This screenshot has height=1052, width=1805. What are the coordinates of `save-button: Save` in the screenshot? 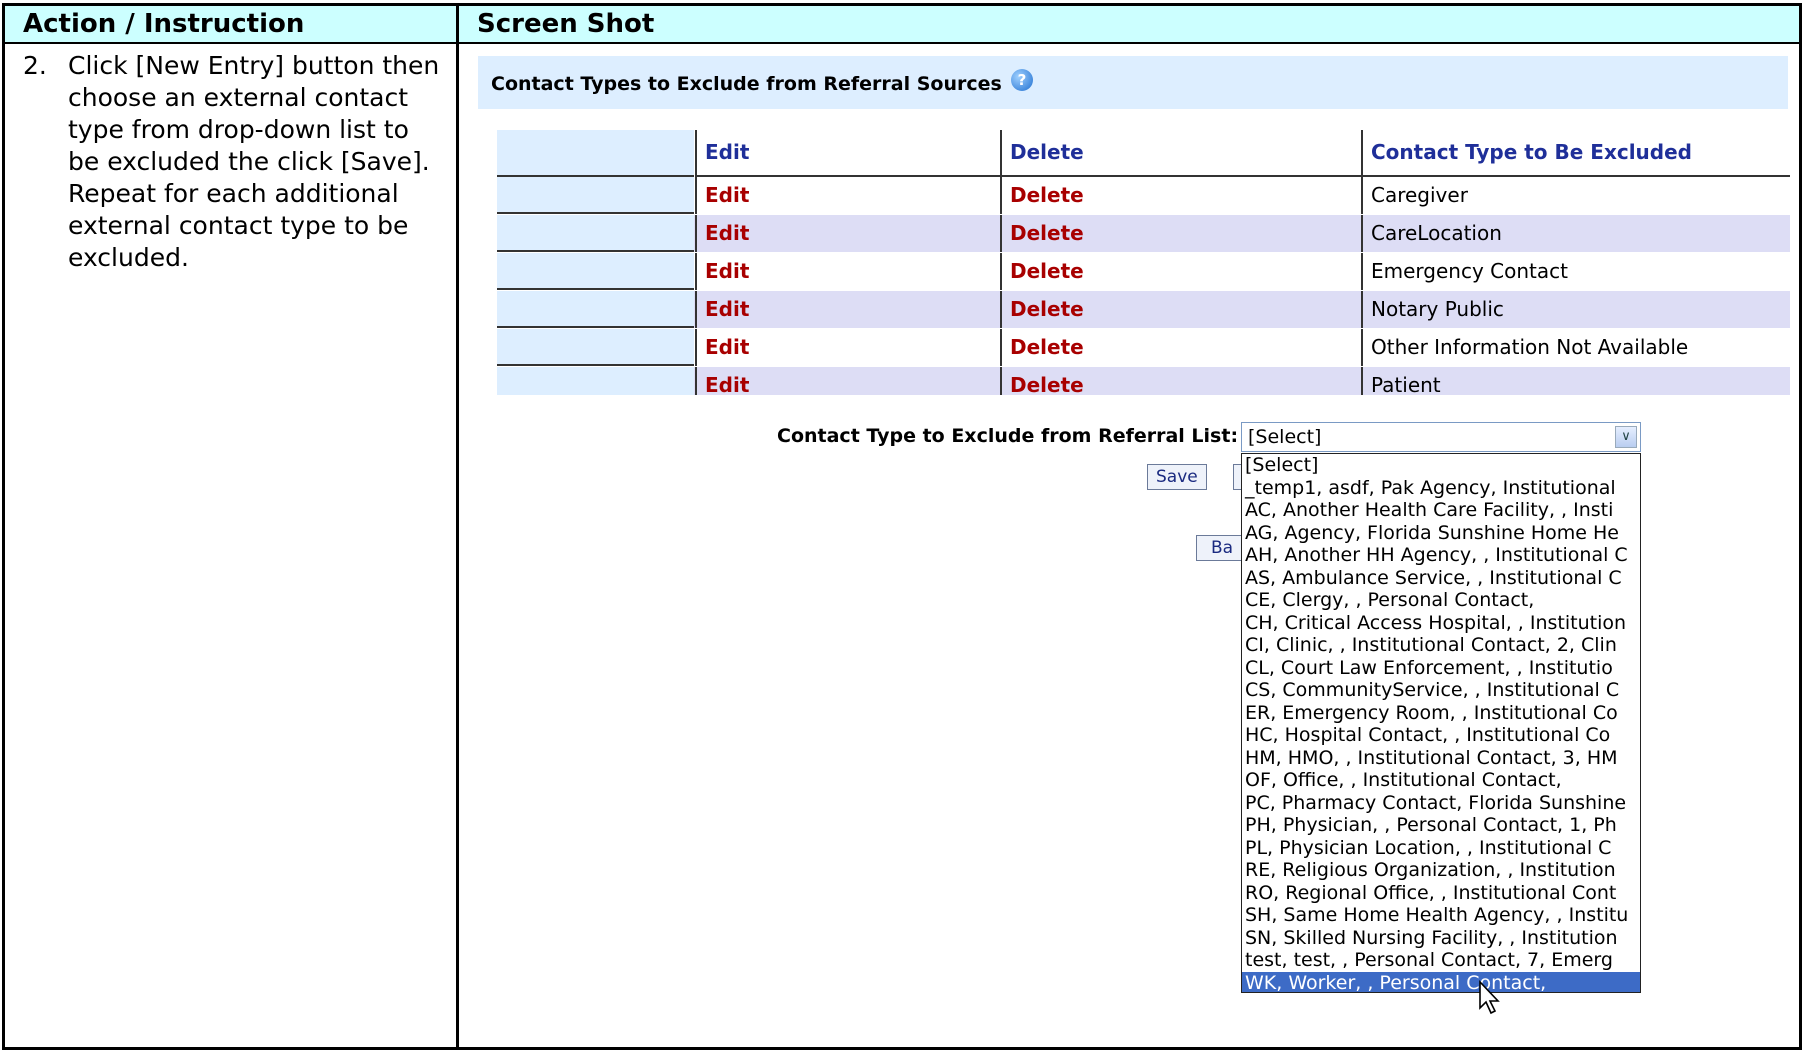 It's located at (1177, 477).